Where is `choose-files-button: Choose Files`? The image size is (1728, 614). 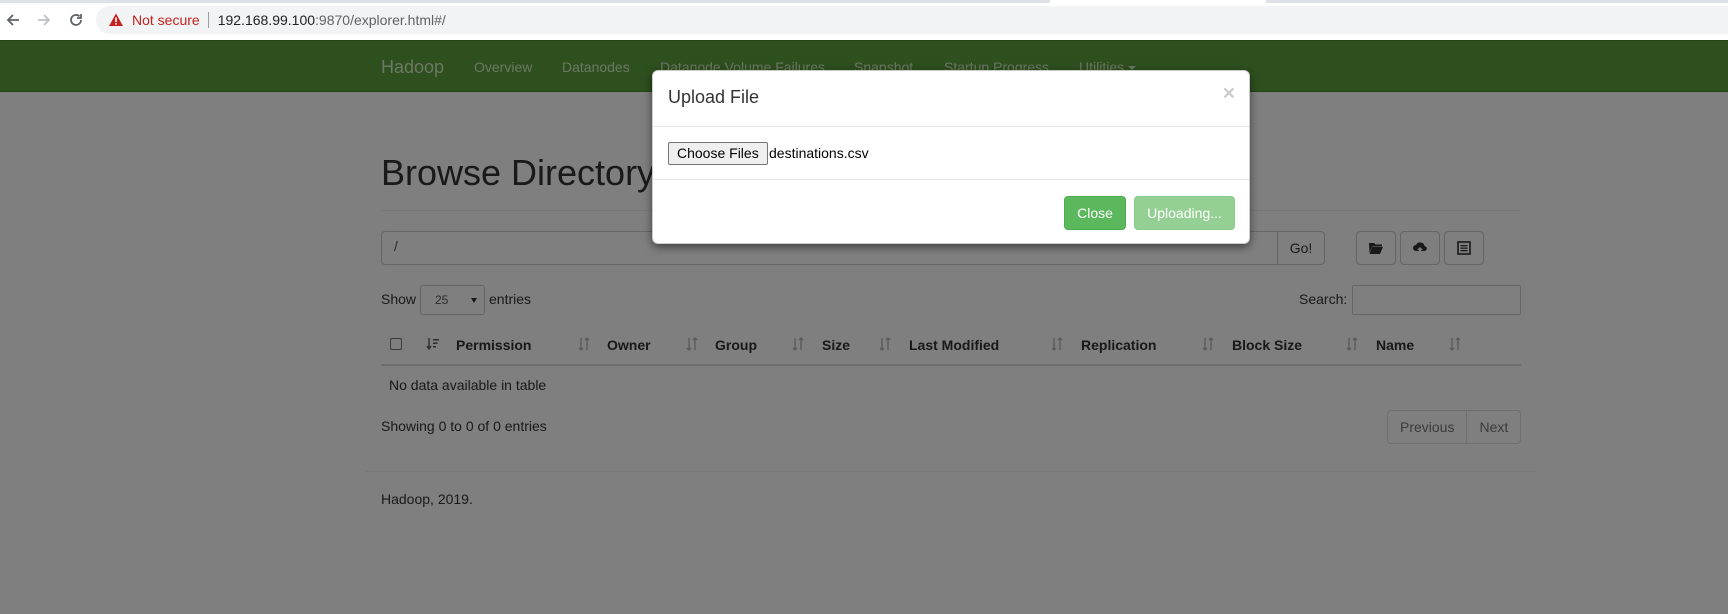
choose-files-button: Choose Files is located at coordinates (718, 153).